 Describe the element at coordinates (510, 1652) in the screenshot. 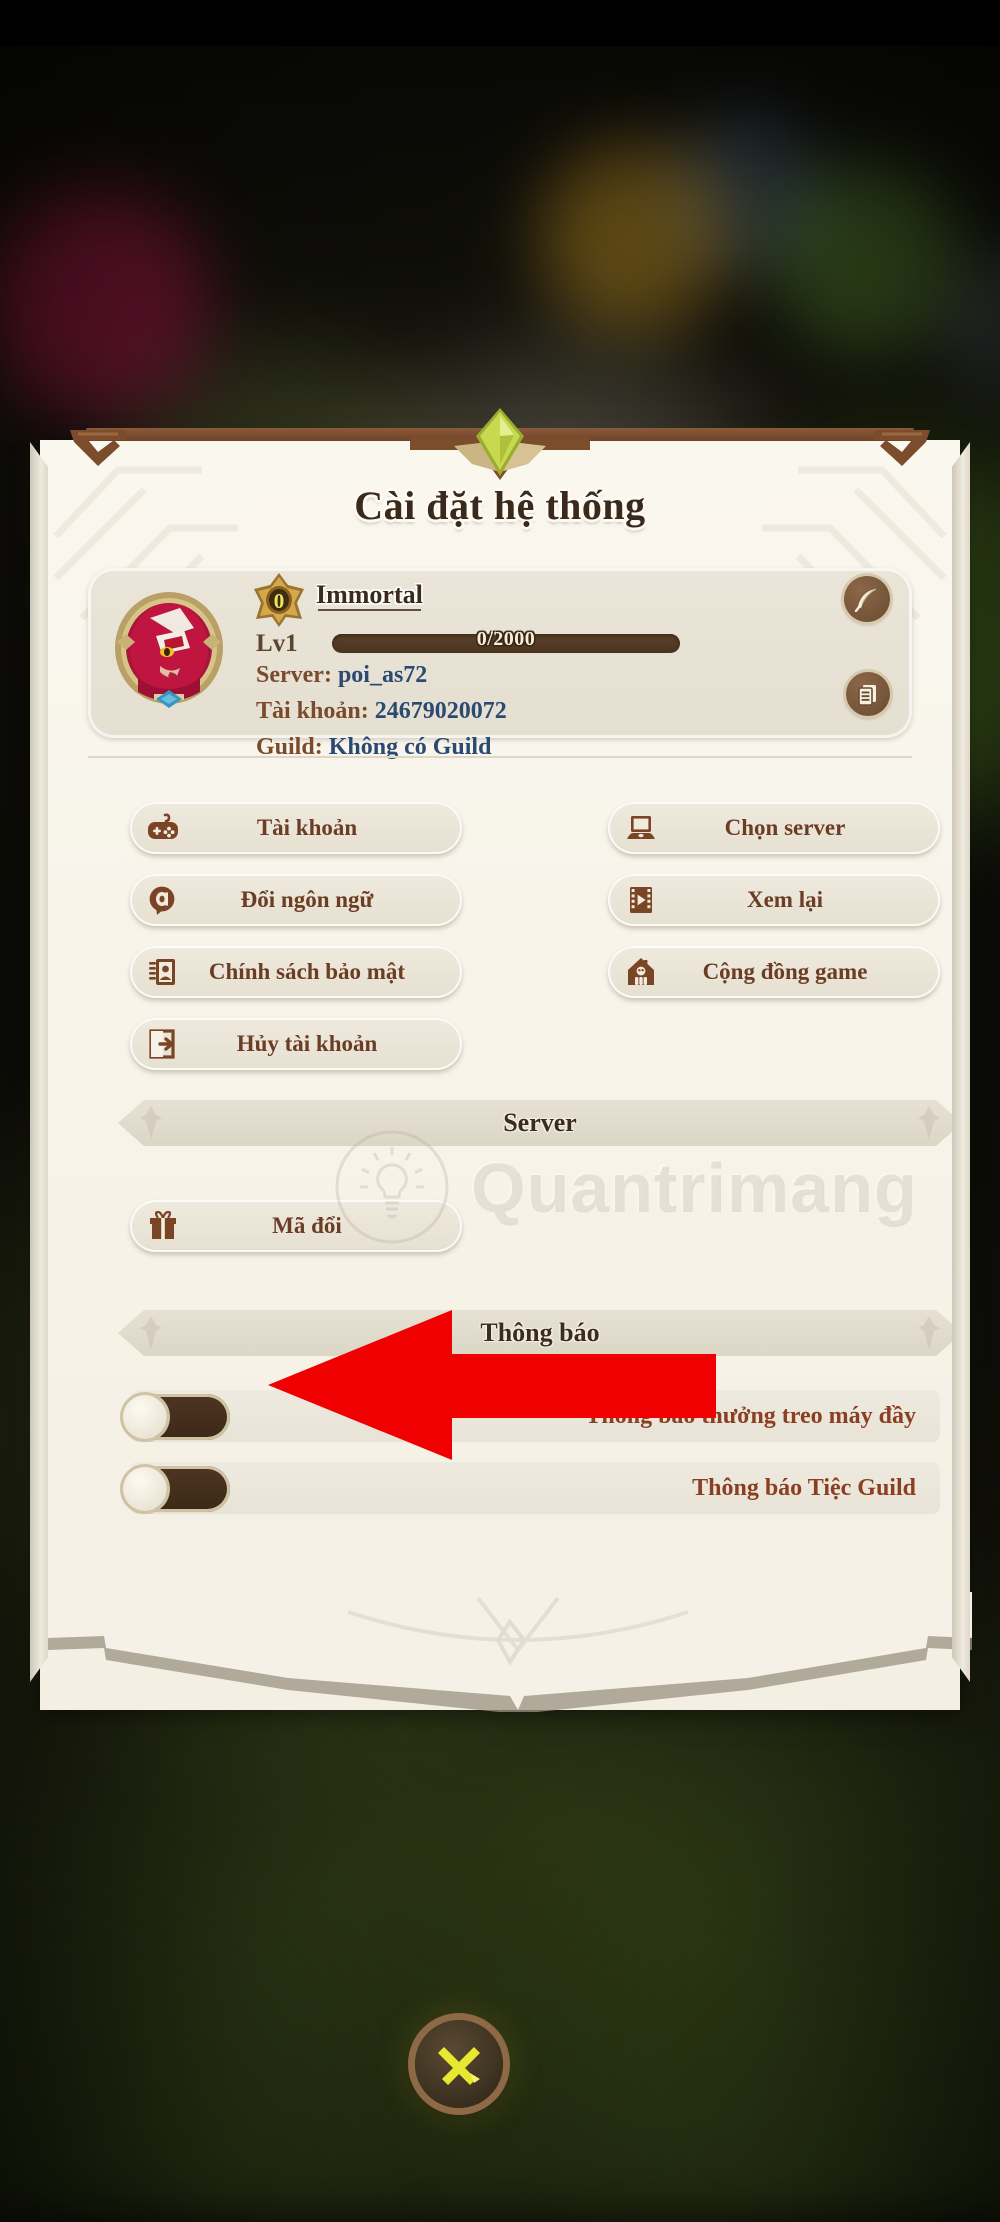

I see `scroll-bottom-edge` at that location.